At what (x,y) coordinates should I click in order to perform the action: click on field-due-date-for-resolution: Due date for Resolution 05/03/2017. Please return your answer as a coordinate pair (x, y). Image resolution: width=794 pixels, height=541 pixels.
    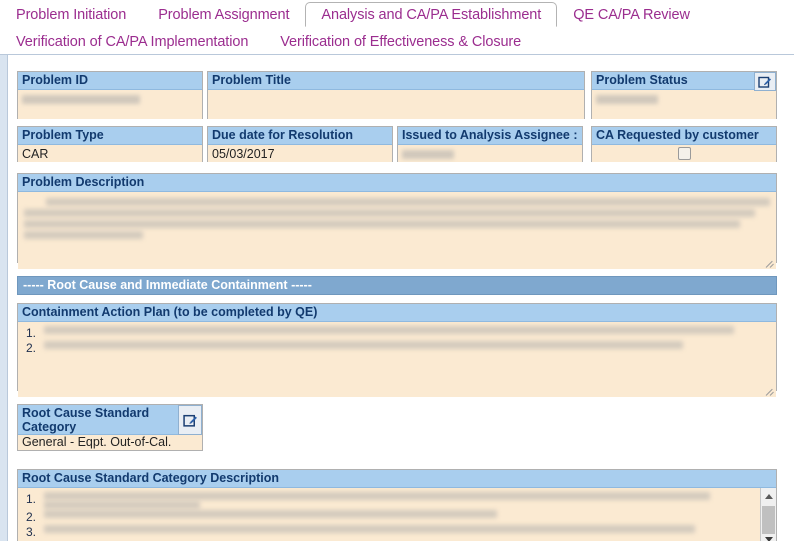
    Looking at the image, I should click on (300, 144).